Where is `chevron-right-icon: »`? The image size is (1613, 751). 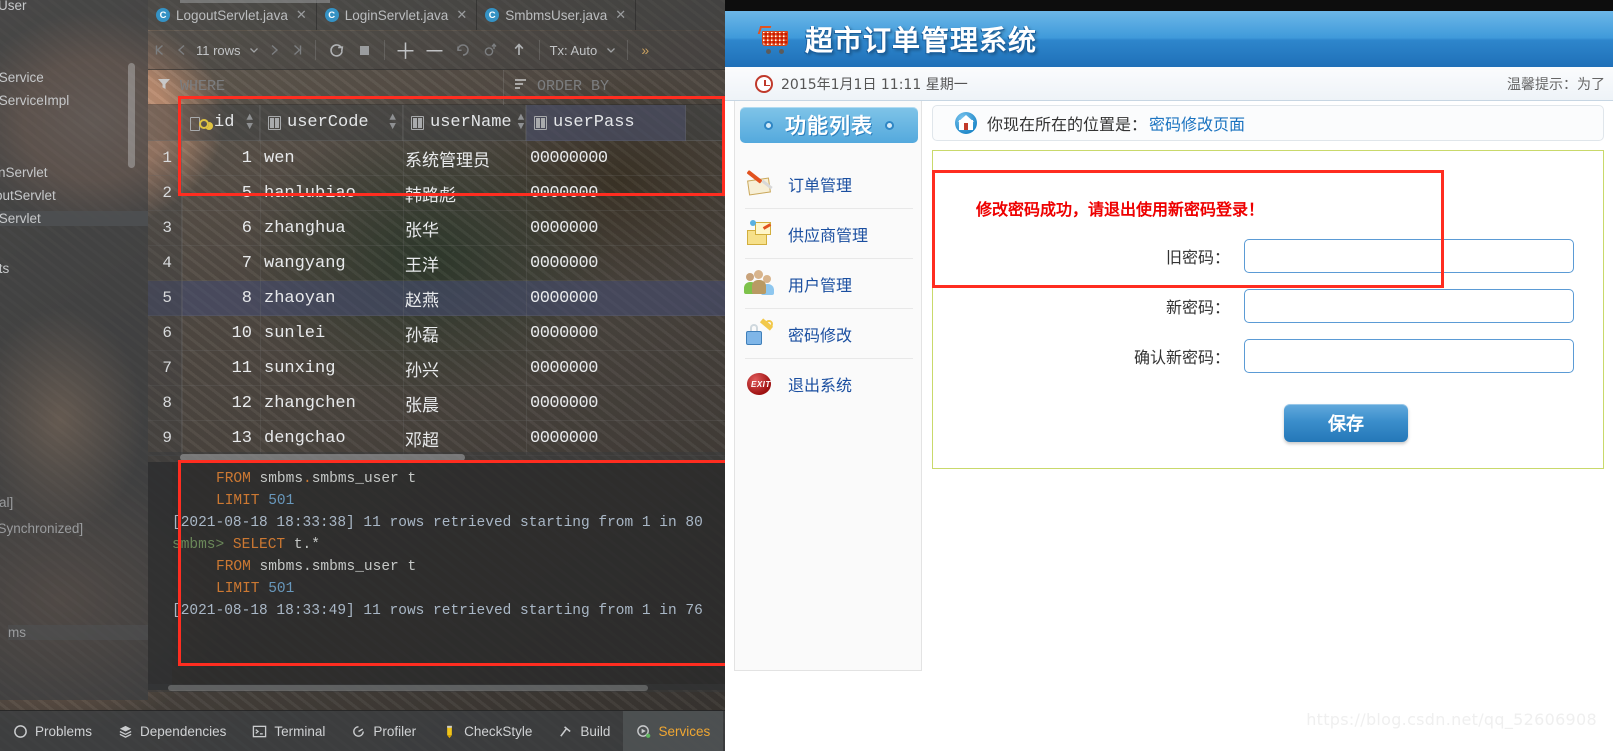
chevron-right-icon: » is located at coordinates (645, 50).